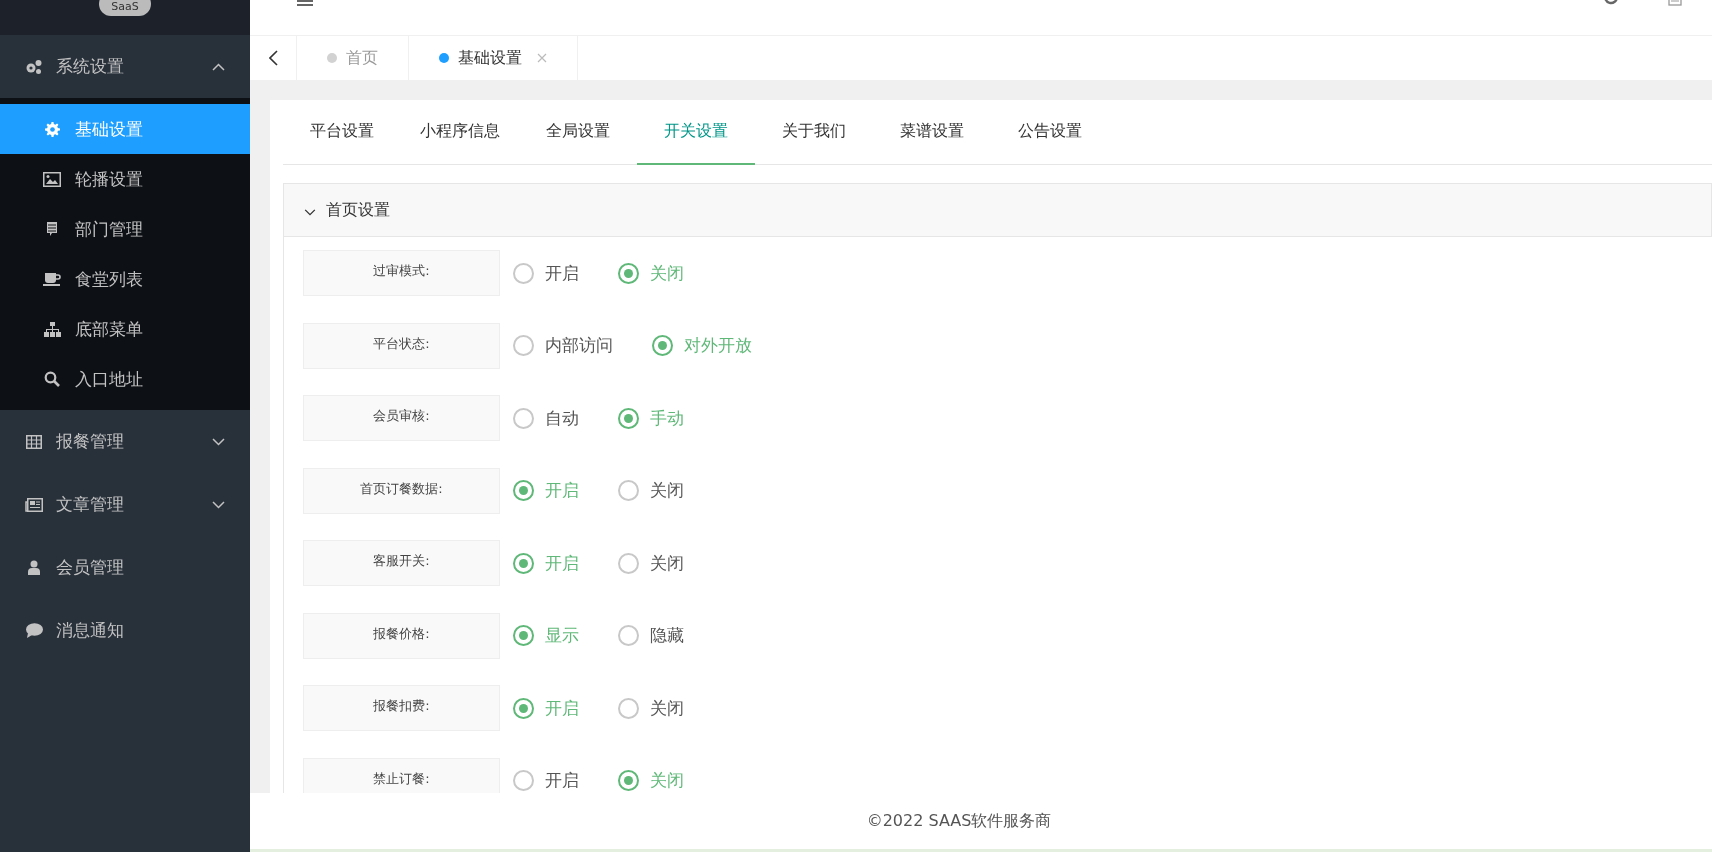  What do you see at coordinates (273, 58) in the screenshot?
I see `chevron-left-icon` at bounding box center [273, 58].